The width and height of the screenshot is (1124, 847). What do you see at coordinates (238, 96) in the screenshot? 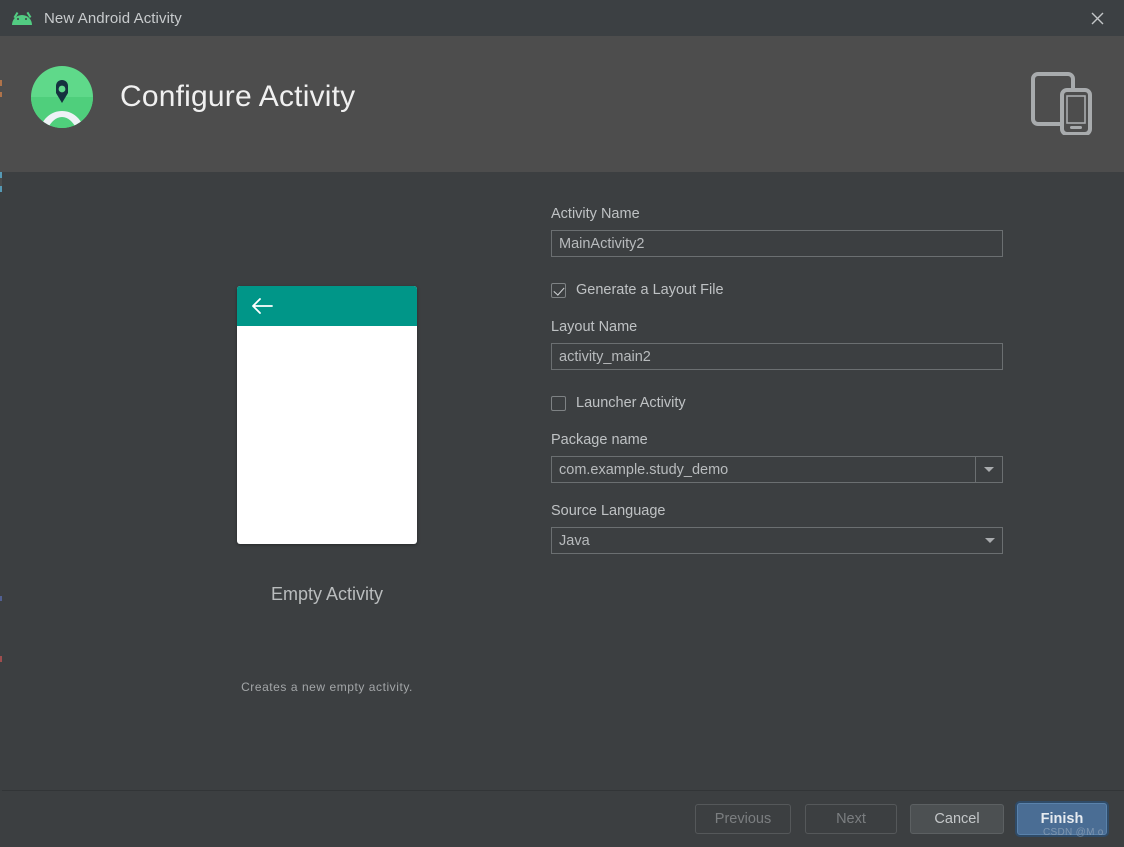
I see `page-title: Configure Activity` at bounding box center [238, 96].